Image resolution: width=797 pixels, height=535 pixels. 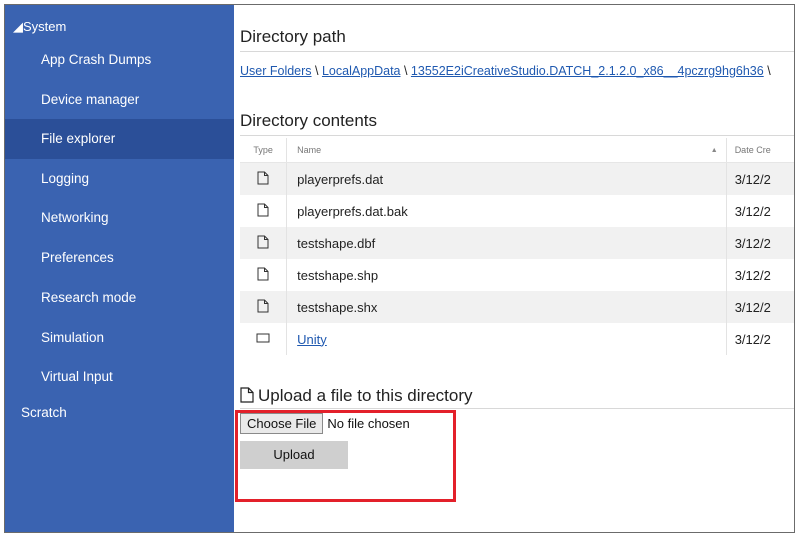 What do you see at coordinates (517, 339) in the screenshot?
I see `table-row: Unity 3/12/2` at bounding box center [517, 339].